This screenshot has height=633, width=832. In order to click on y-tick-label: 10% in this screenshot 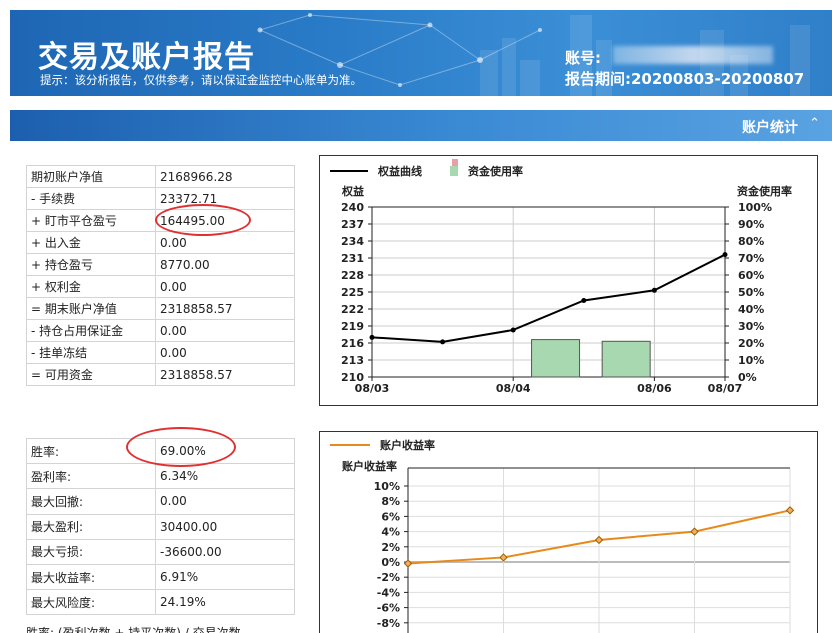, I will do `click(387, 486)`.